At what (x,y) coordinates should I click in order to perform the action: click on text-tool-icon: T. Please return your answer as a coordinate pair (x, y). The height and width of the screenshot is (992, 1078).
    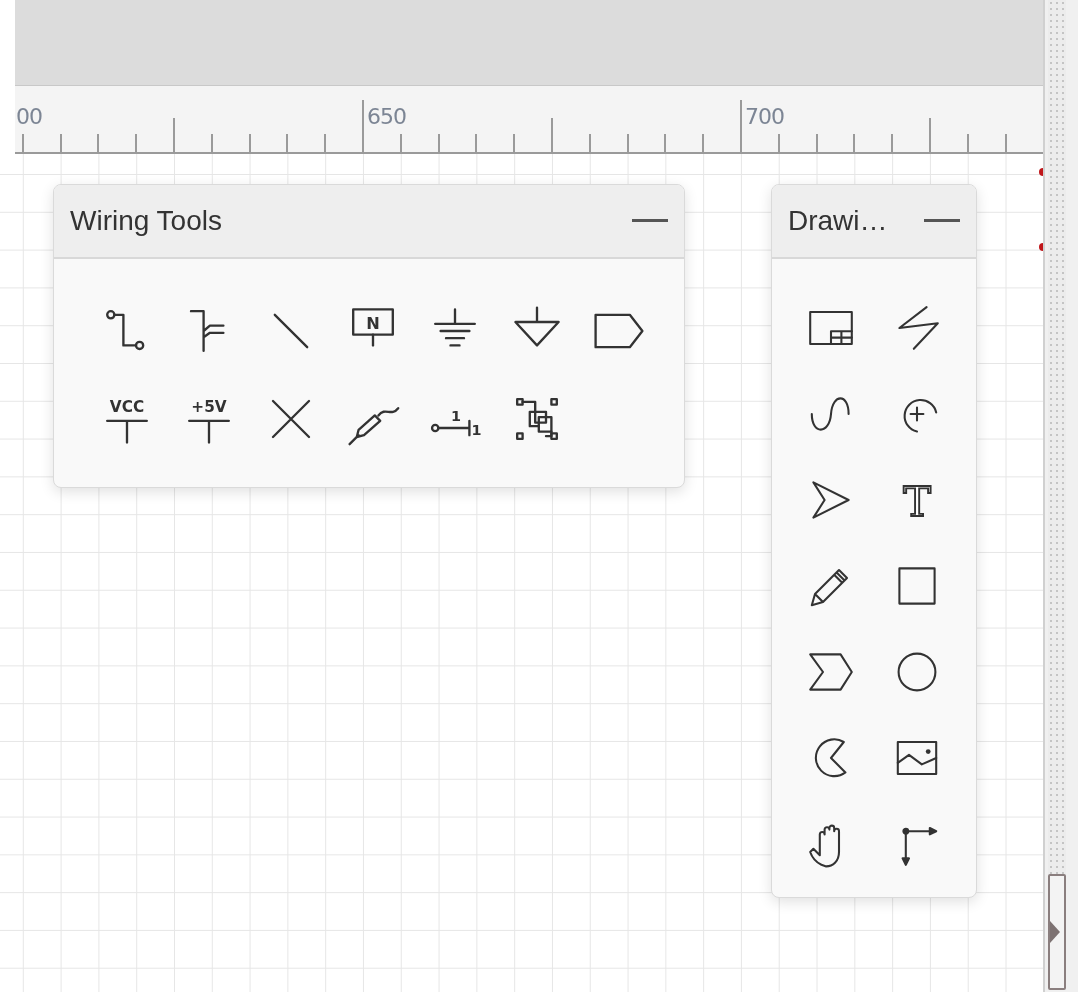
    Looking at the image, I should click on (917, 500).